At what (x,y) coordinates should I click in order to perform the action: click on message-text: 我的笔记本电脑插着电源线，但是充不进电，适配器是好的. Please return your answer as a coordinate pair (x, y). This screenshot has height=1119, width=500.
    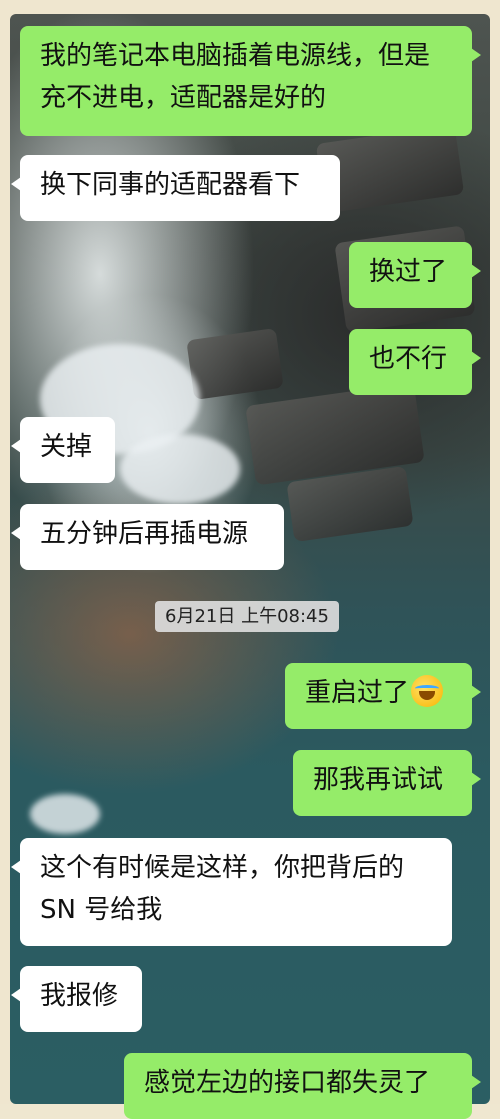
    Looking at the image, I should click on (235, 77).